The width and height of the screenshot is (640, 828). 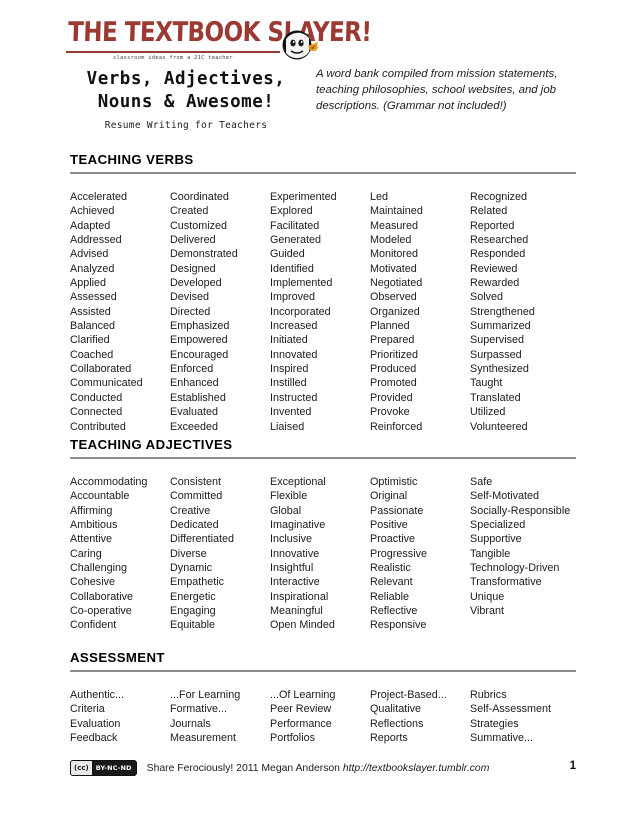 I want to click on word-entry: Technology-Driven, so click(x=515, y=568).